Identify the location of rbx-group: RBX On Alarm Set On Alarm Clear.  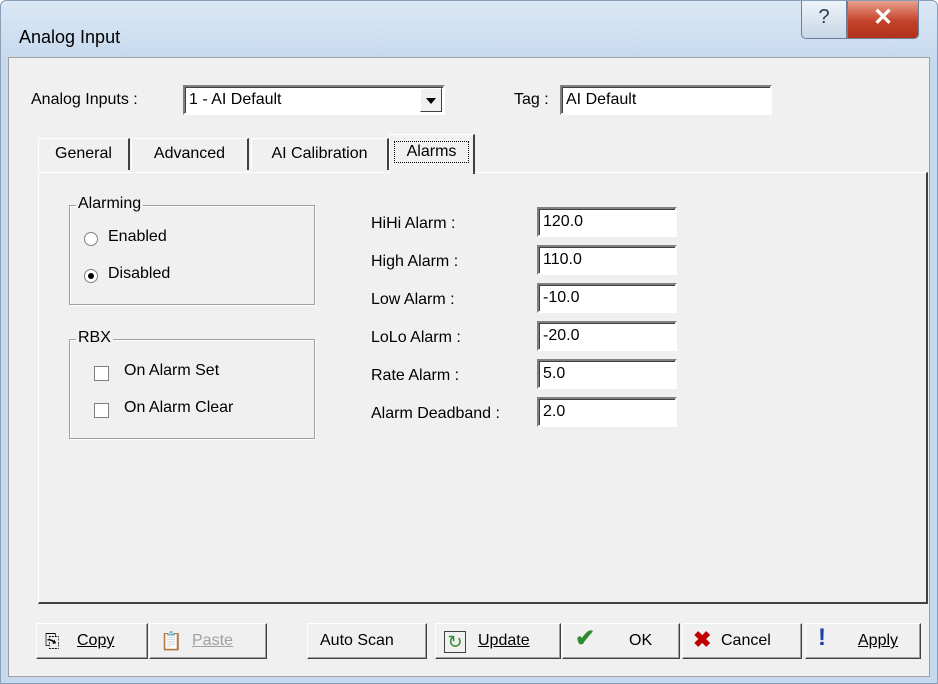
(192, 384).